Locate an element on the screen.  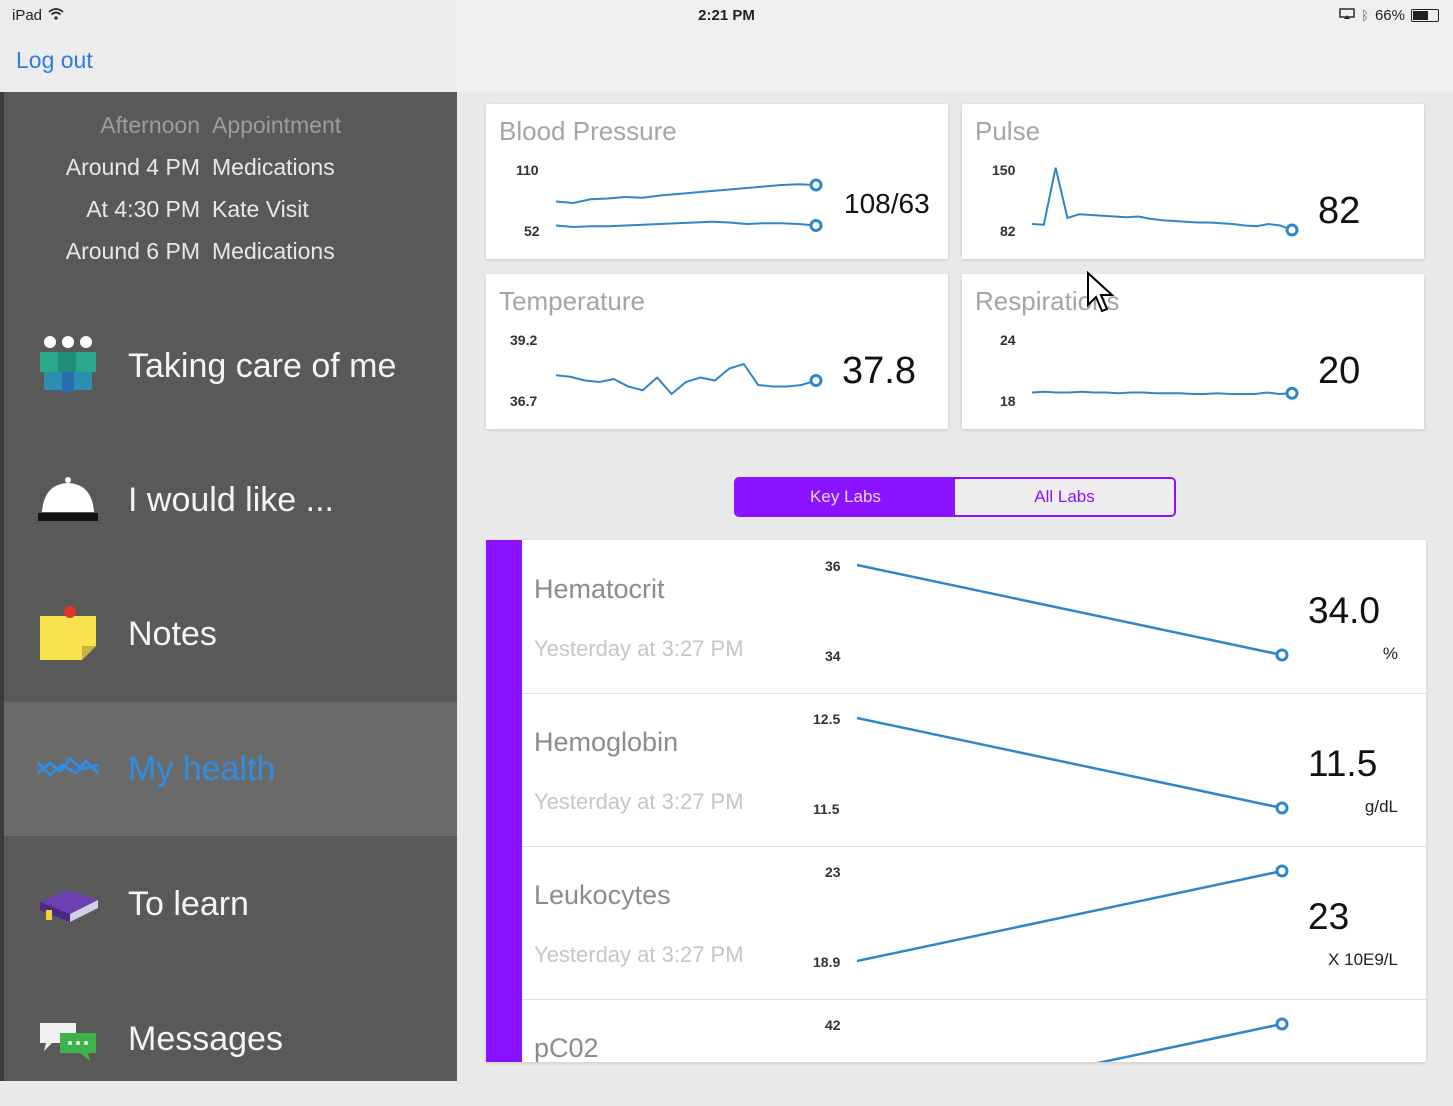
vital-value: 37.8 is located at coordinates (879, 371).